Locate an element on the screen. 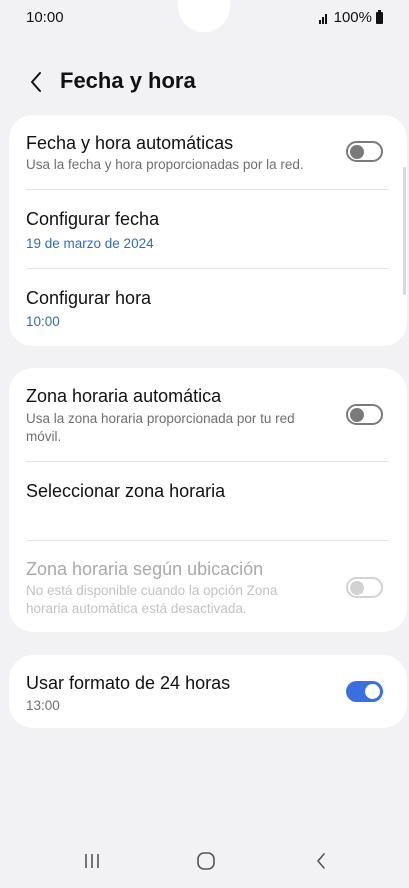 The width and height of the screenshot is (409, 888). battery-icon is located at coordinates (379, 16).